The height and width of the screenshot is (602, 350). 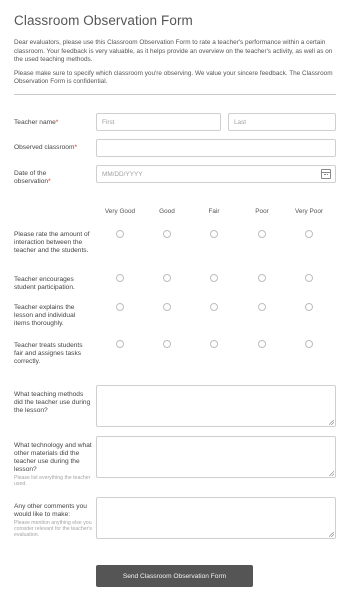 What do you see at coordinates (326, 174) in the screenshot?
I see `calendar-icon` at bounding box center [326, 174].